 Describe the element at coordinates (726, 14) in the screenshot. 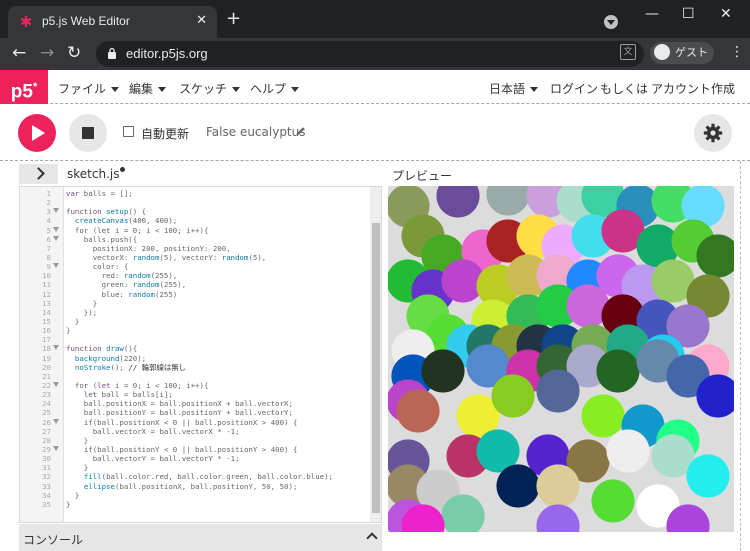

I see `window-close-button: ✕` at that location.